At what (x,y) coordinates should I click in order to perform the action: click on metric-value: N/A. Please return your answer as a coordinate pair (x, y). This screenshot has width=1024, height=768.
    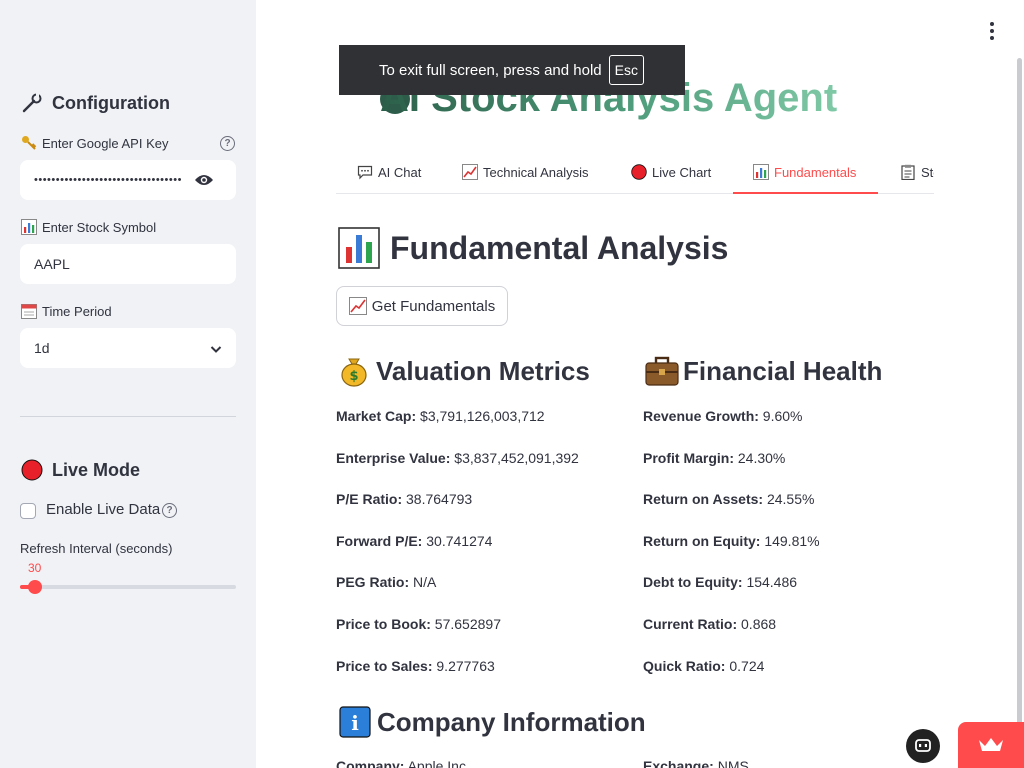
    Looking at the image, I should click on (425, 582).